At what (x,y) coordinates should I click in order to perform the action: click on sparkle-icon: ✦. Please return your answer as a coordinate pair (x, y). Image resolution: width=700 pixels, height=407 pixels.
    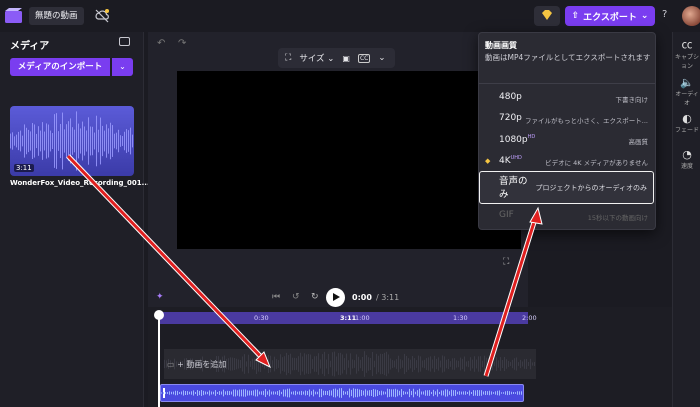
    Looking at the image, I should click on (160, 297).